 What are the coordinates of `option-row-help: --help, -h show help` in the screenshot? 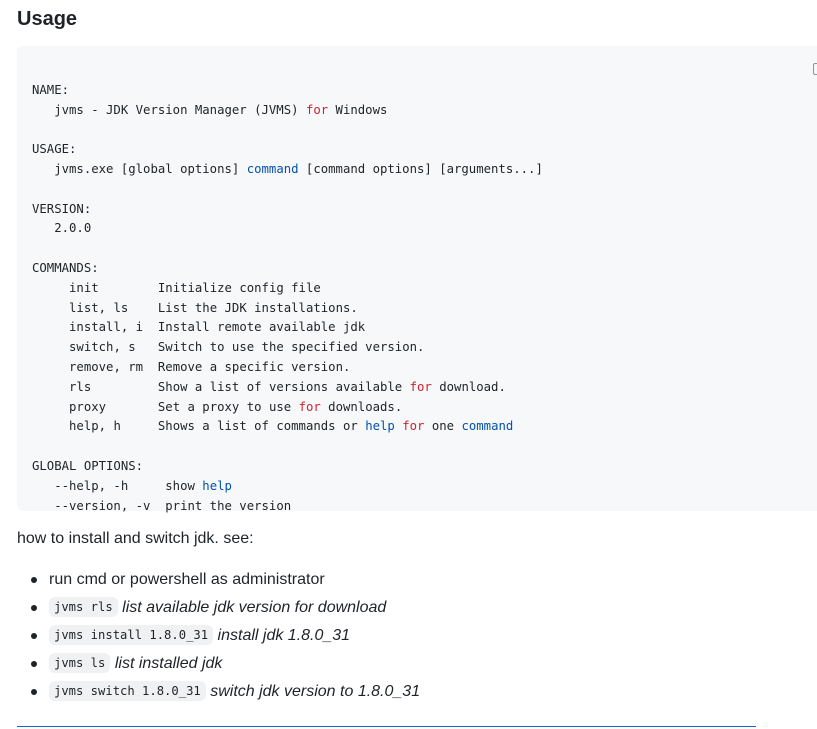 It's located at (132, 485).